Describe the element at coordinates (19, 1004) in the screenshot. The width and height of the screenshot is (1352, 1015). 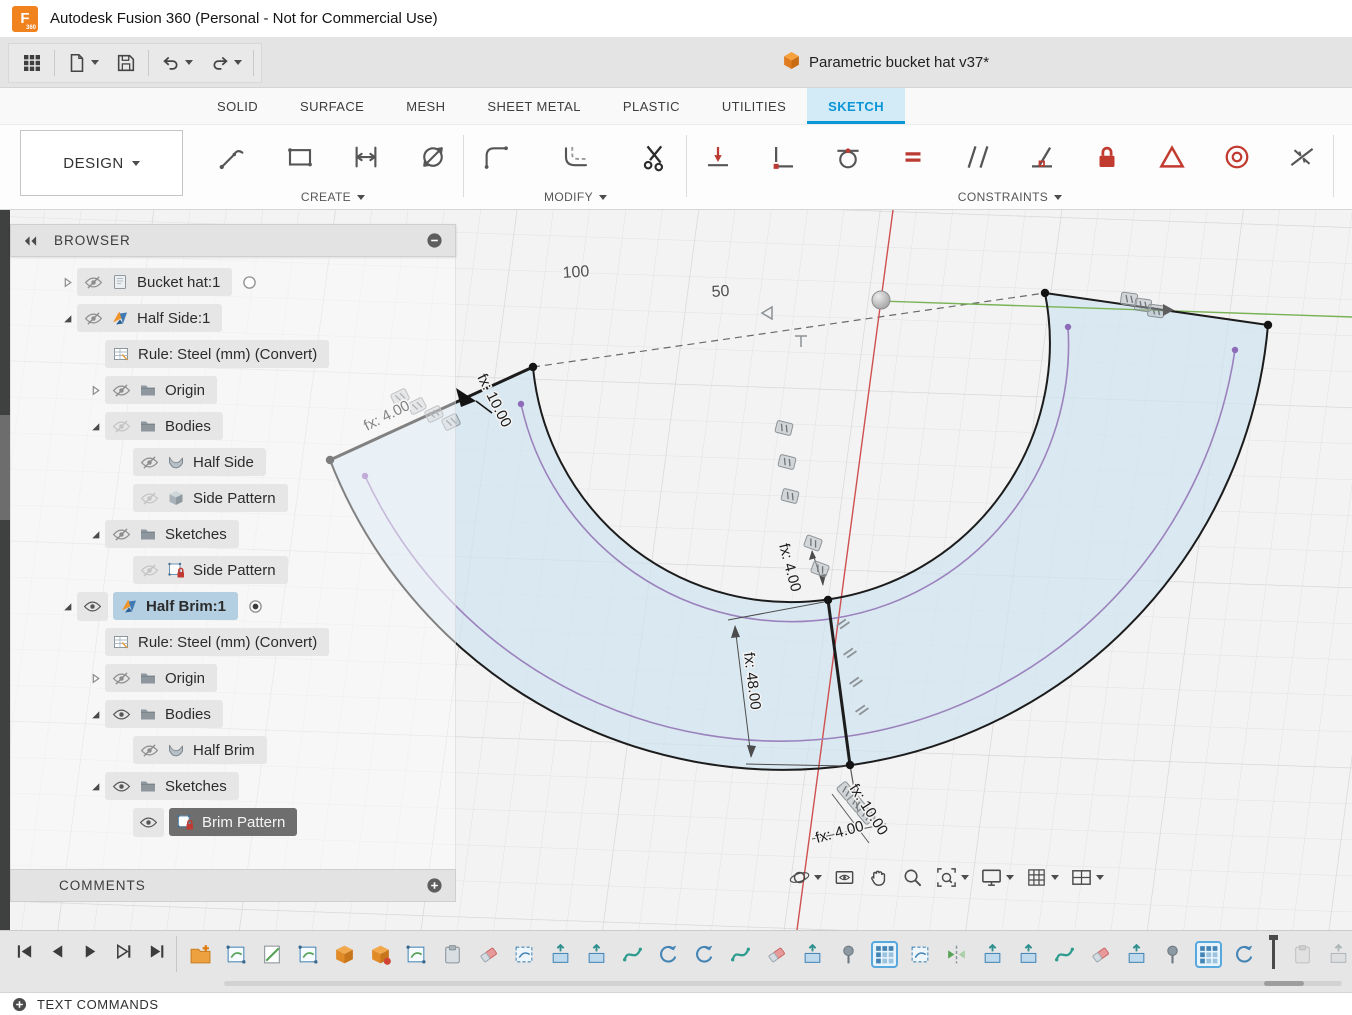
I see `expand-console-icon` at that location.